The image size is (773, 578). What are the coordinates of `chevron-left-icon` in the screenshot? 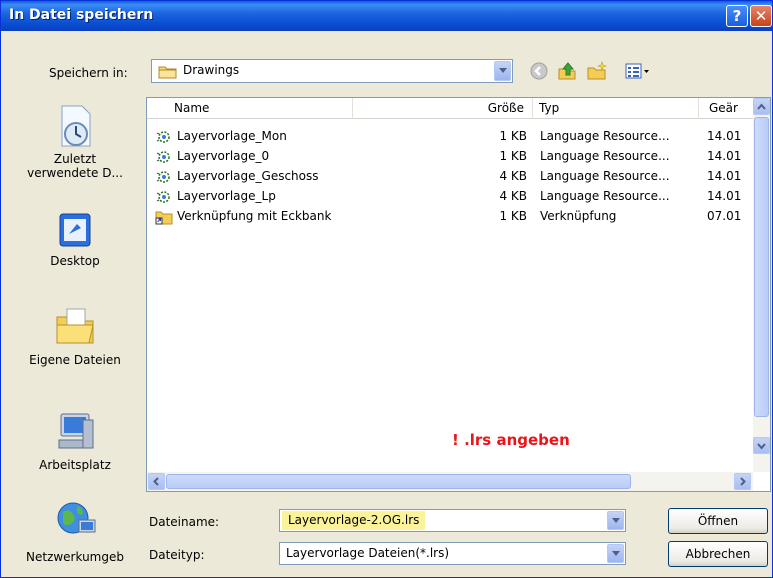 It's located at (156, 481).